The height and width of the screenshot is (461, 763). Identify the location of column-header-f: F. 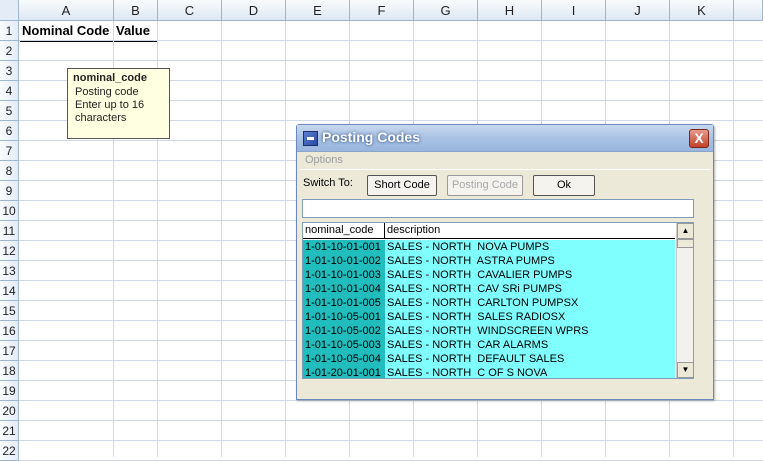
(382, 10).